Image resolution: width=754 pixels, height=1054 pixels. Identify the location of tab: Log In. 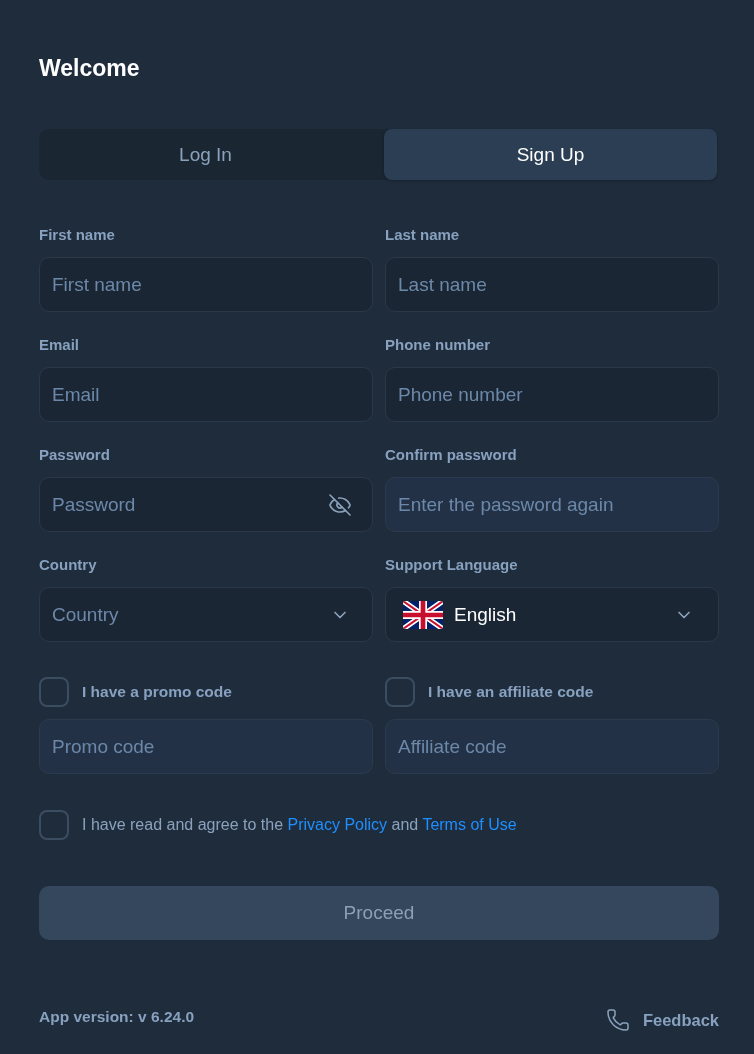
(205, 154).